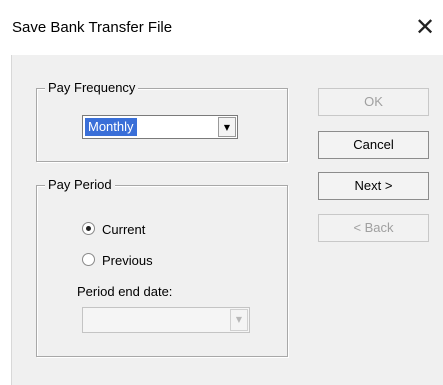 This screenshot has height=385, width=443. Describe the element at coordinates (127, 260) in the screenshot. I see `radio-previous-label: Previous` at that location.